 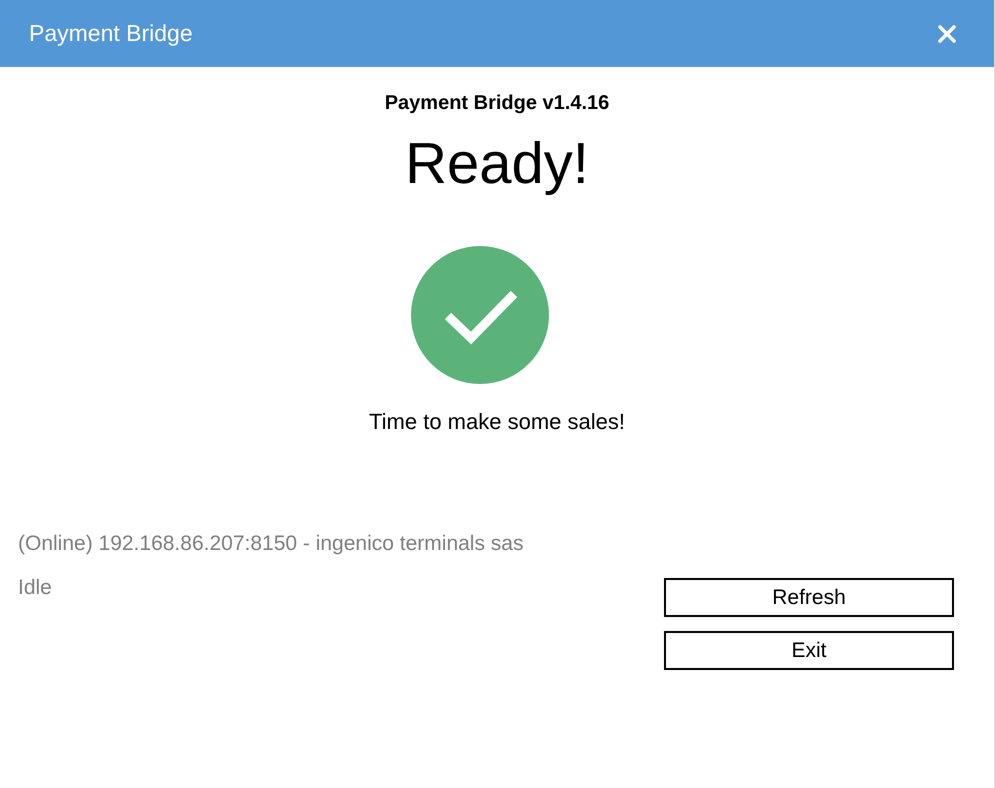 I want to click on window-title: Payment Bridge, so click(x=111, y=33).